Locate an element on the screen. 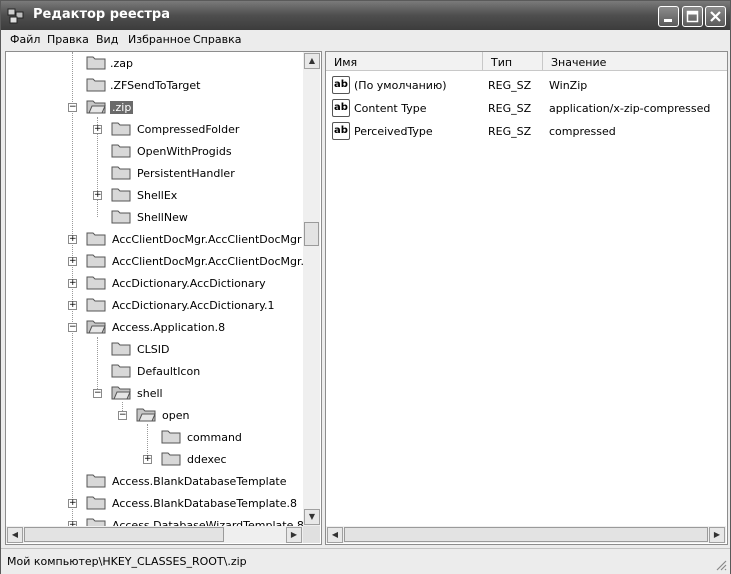  close-button is located at coordinates (715, 16).